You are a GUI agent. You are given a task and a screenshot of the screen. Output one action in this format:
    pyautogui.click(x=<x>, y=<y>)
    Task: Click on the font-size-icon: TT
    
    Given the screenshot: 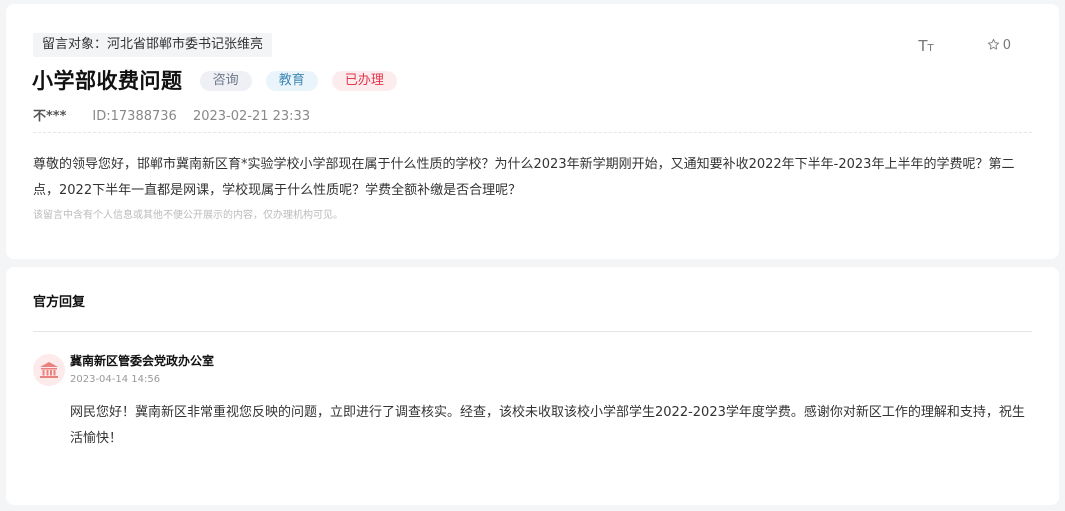 What is the action you would take?
    pyautogui.click(x=926, y=46)
    